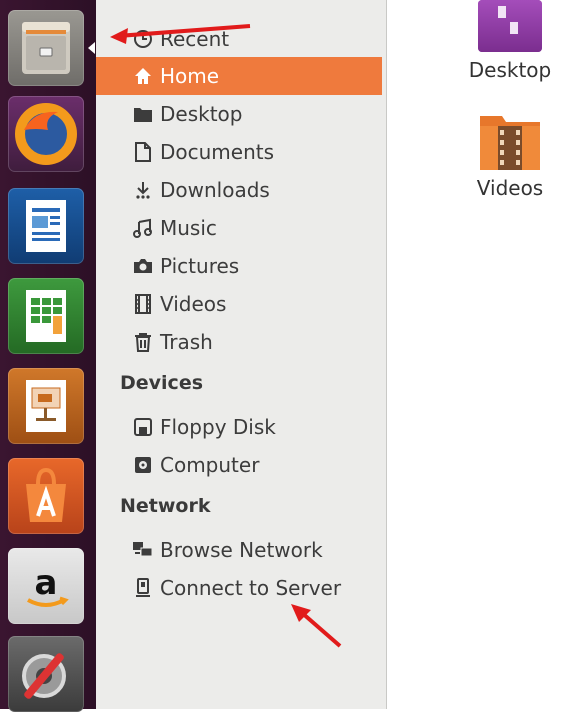 The height and width of the screenshot is (712, 577). I want to click on sidebar-item-label: Music, so click(188, 228).